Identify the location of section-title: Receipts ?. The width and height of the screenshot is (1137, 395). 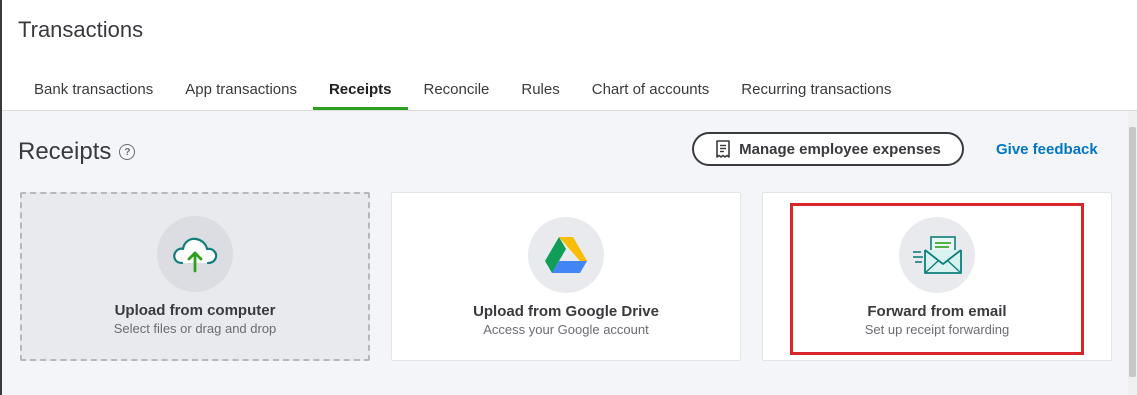
(77, 152).